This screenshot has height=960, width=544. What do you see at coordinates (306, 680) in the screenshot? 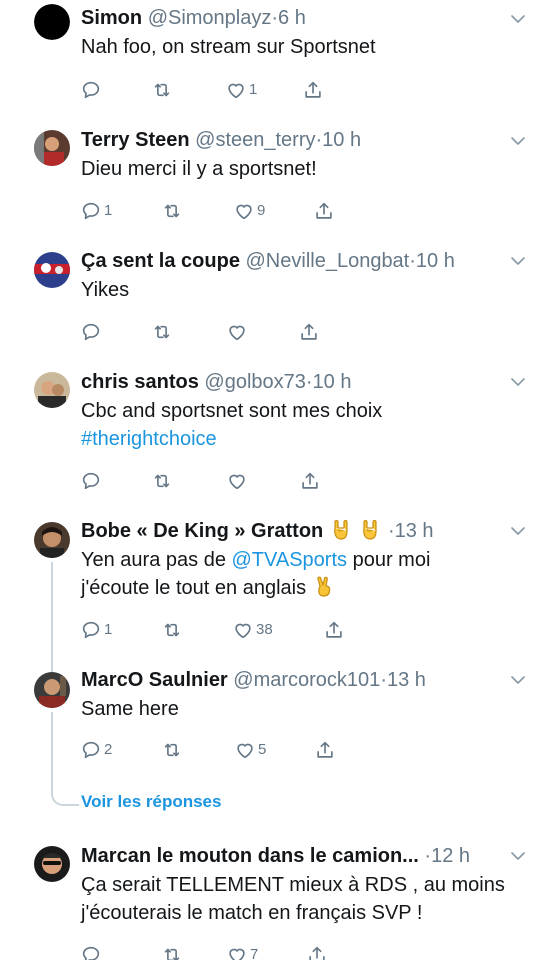
I see `handle: @marcorock101` at bounding box center [306, 680].